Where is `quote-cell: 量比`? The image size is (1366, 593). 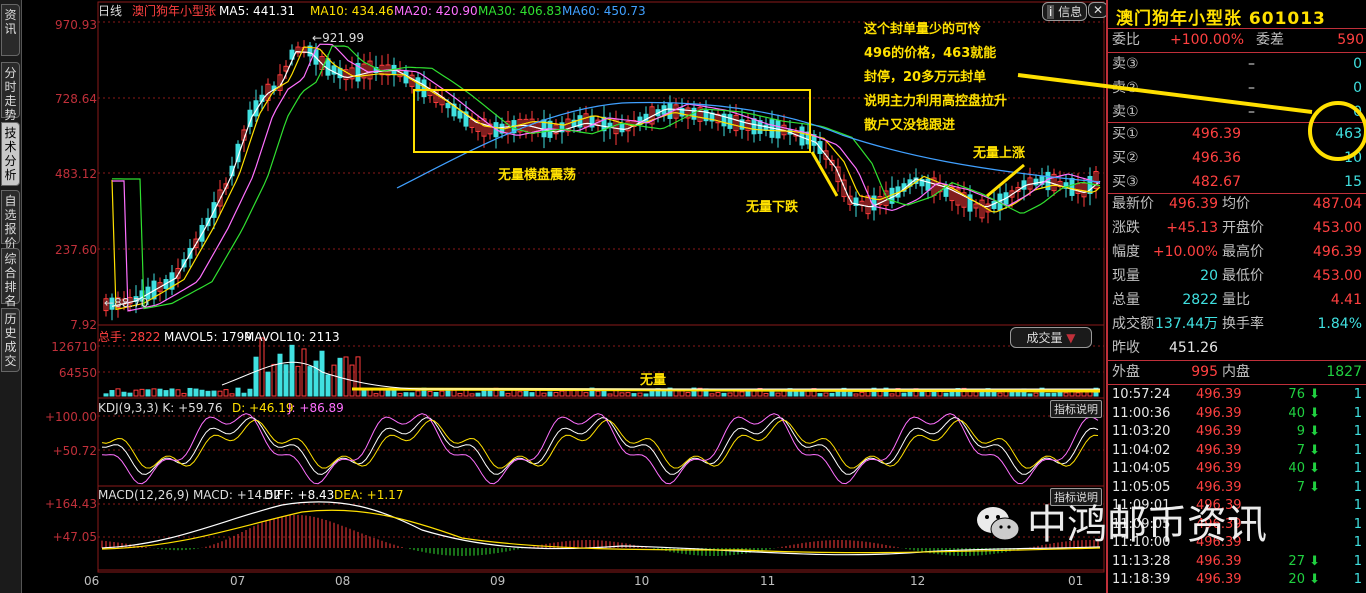 quote-cell: 量比 is located at coordinates (1236, 300).